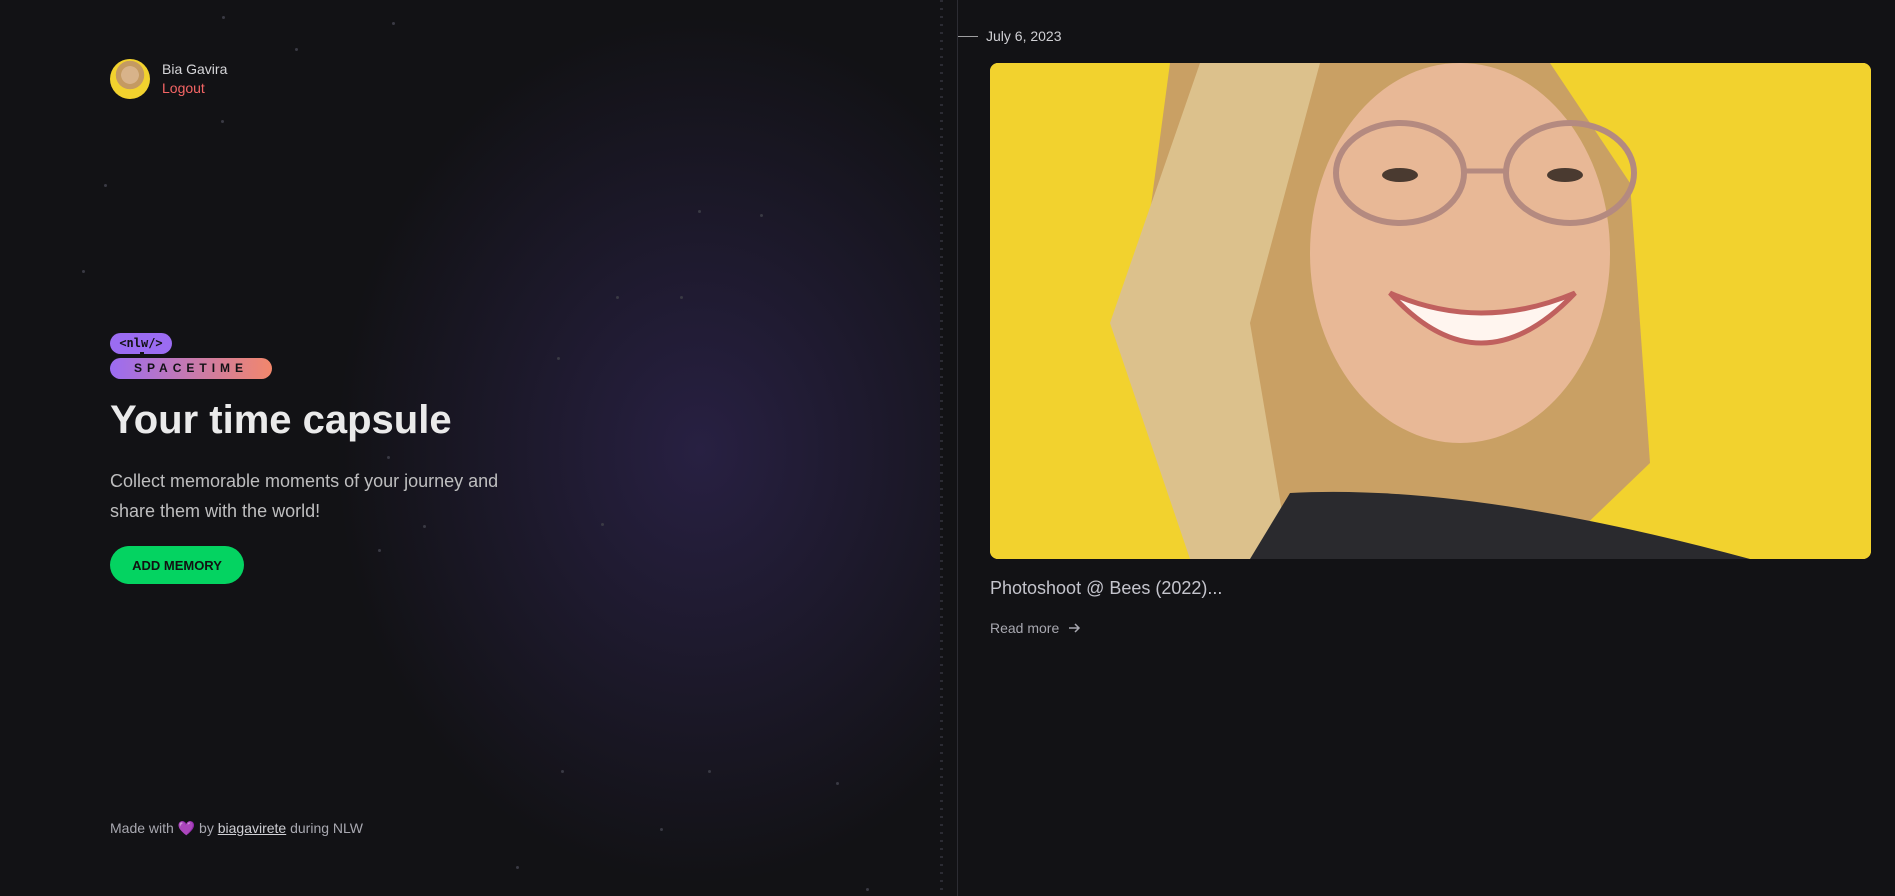  What do you see at coordinates (1025, 628) in the screenshot?
I see `read-more-label: Read more` at bounding box center [1025, 628].